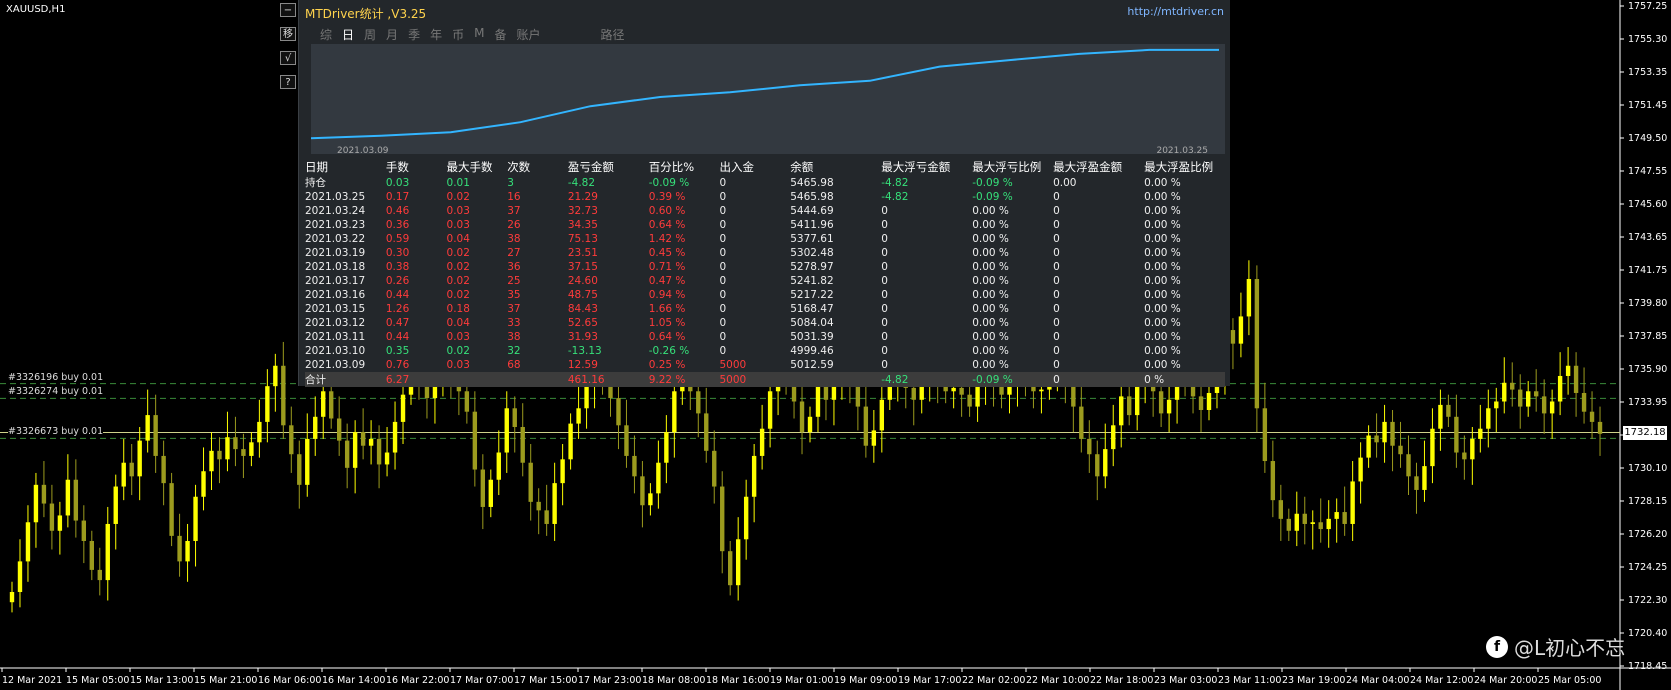 The image size is (1671, 690). What do you see at coordinates (416, 379) in the screenshot?
I see `total-cell: 6.27` at bounding box center [416, 379].